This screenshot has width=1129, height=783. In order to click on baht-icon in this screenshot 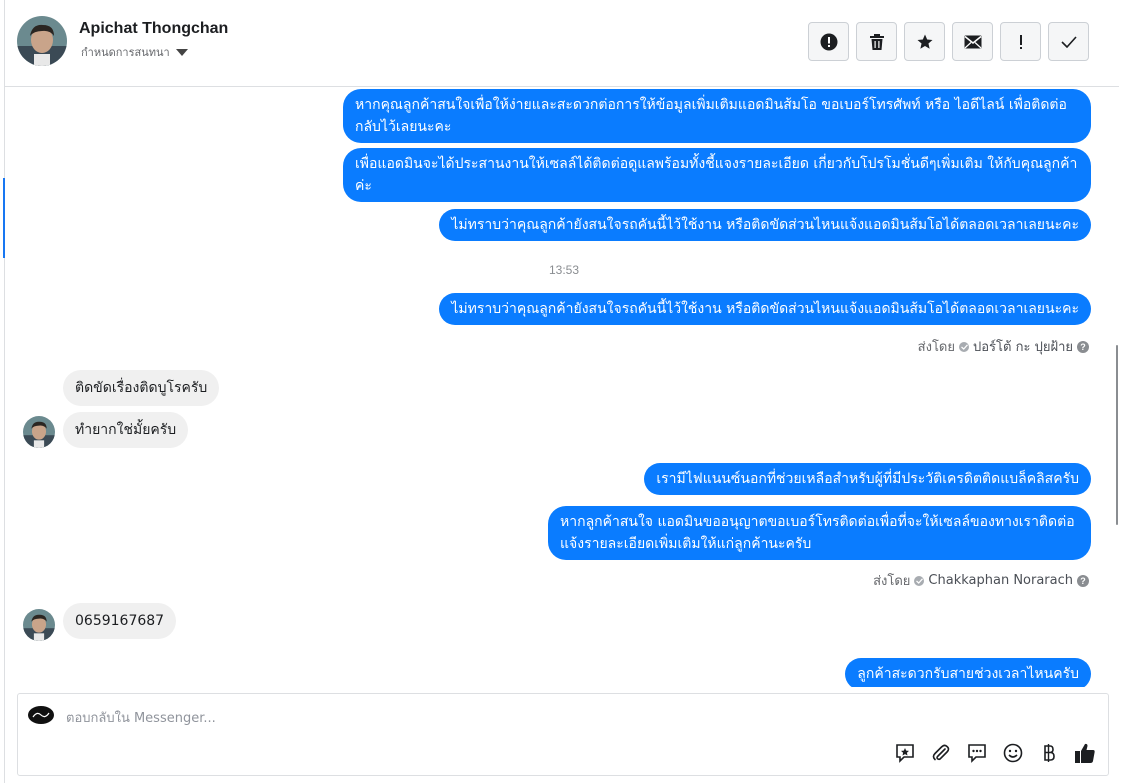, I will do `click(1049, 753)`.